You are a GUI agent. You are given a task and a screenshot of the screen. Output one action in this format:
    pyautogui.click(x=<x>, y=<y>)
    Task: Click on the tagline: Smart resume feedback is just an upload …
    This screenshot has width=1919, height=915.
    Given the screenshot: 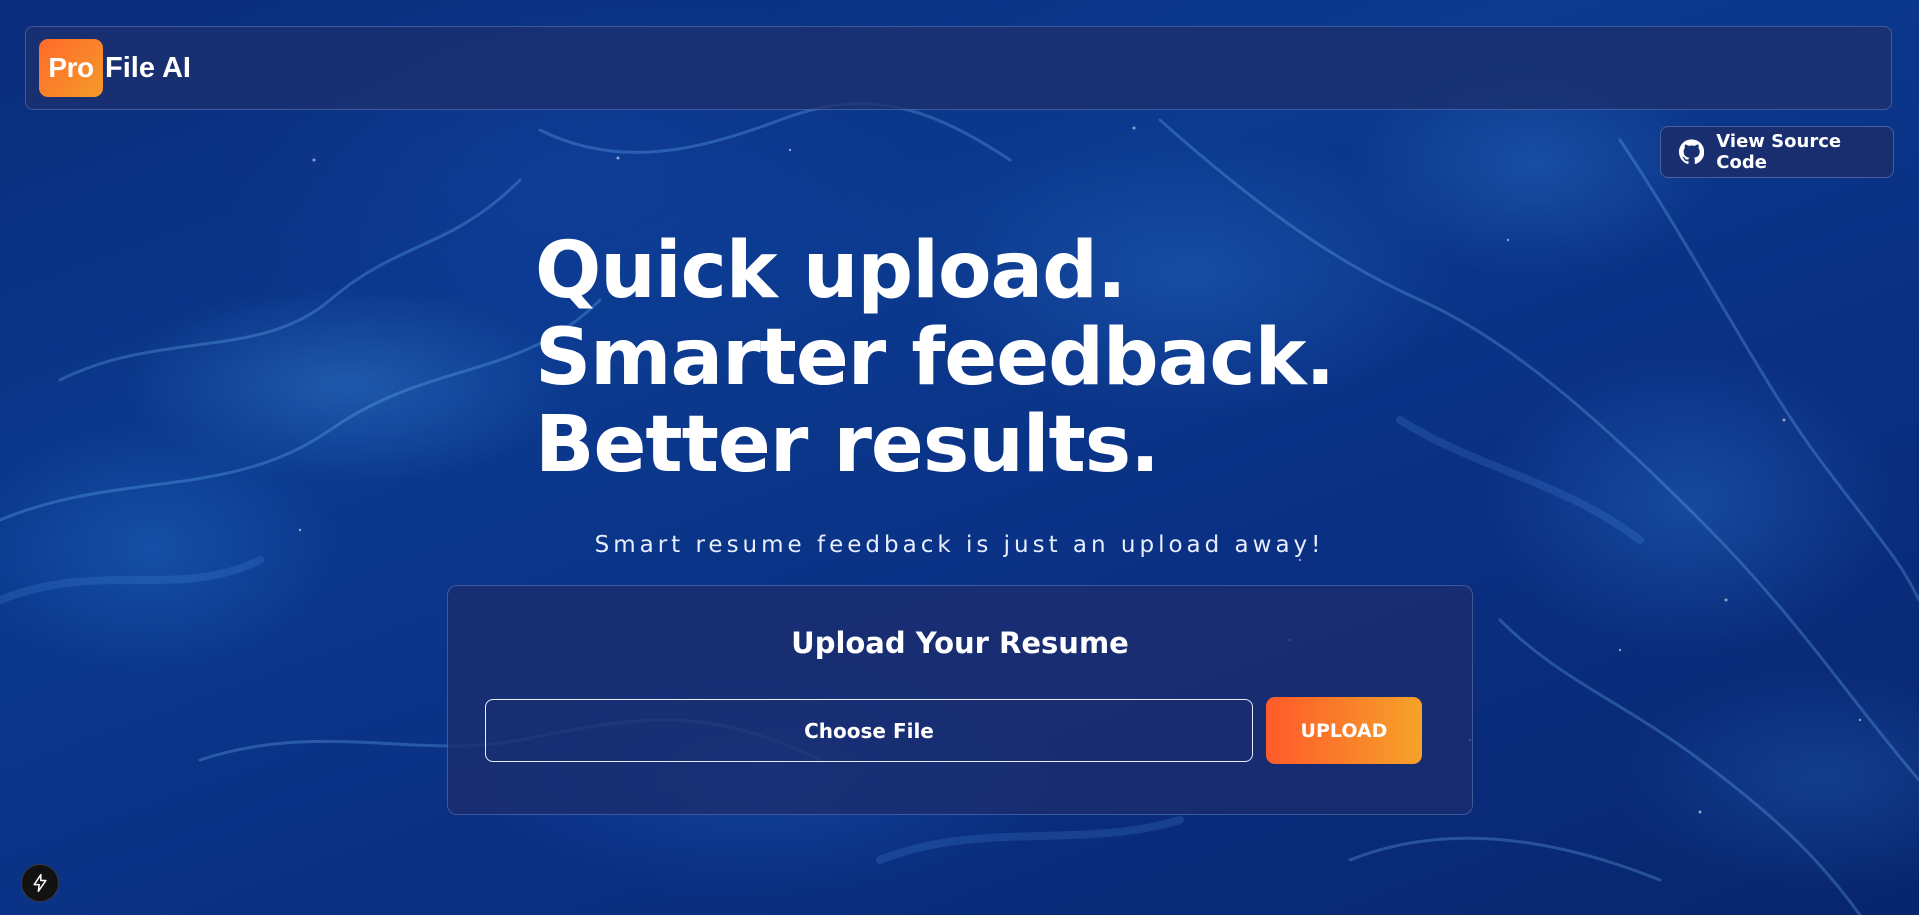 What is the action you would take?
    pyautogui.click(x=959, y=545)
    